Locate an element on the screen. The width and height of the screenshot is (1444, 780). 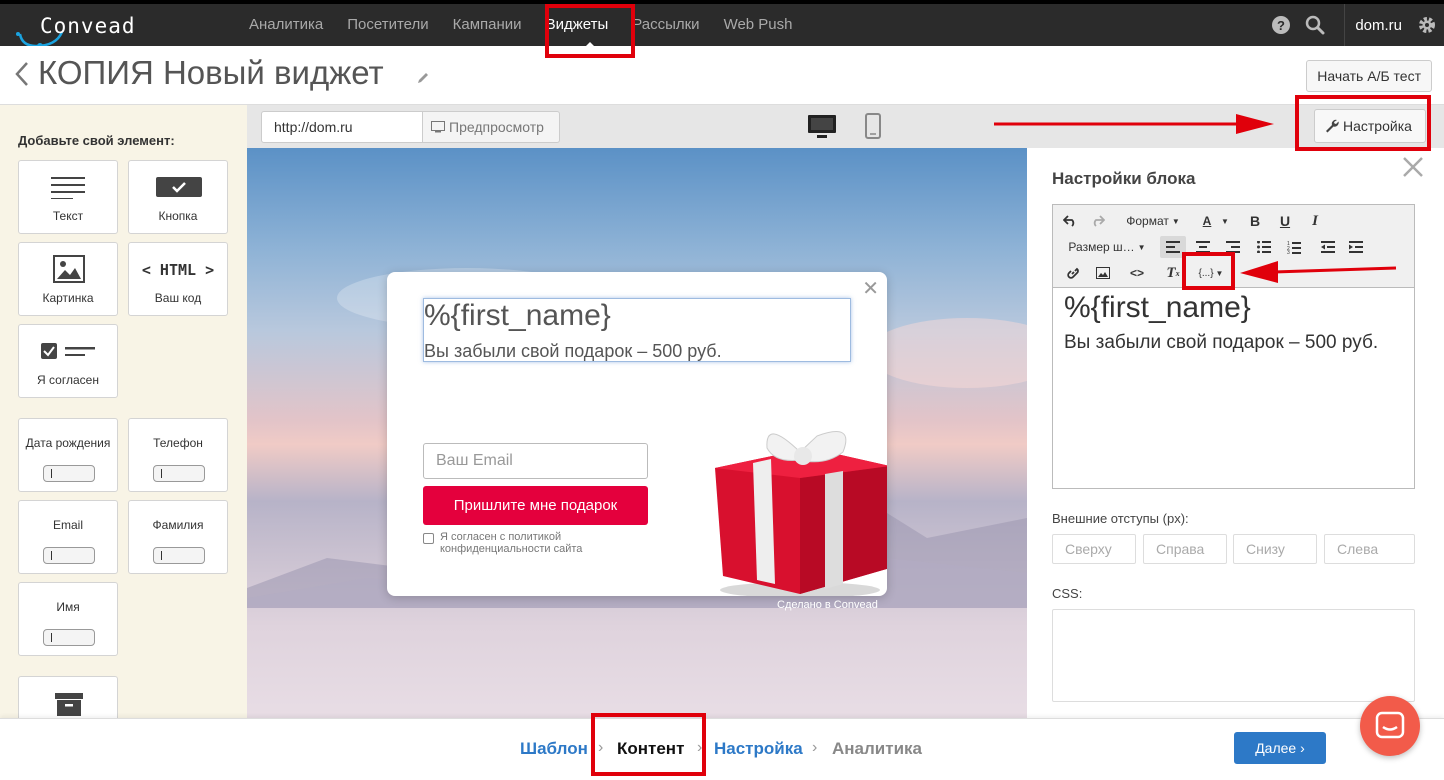
field-lastname: Фамилия is located at coordinates (178, 537).